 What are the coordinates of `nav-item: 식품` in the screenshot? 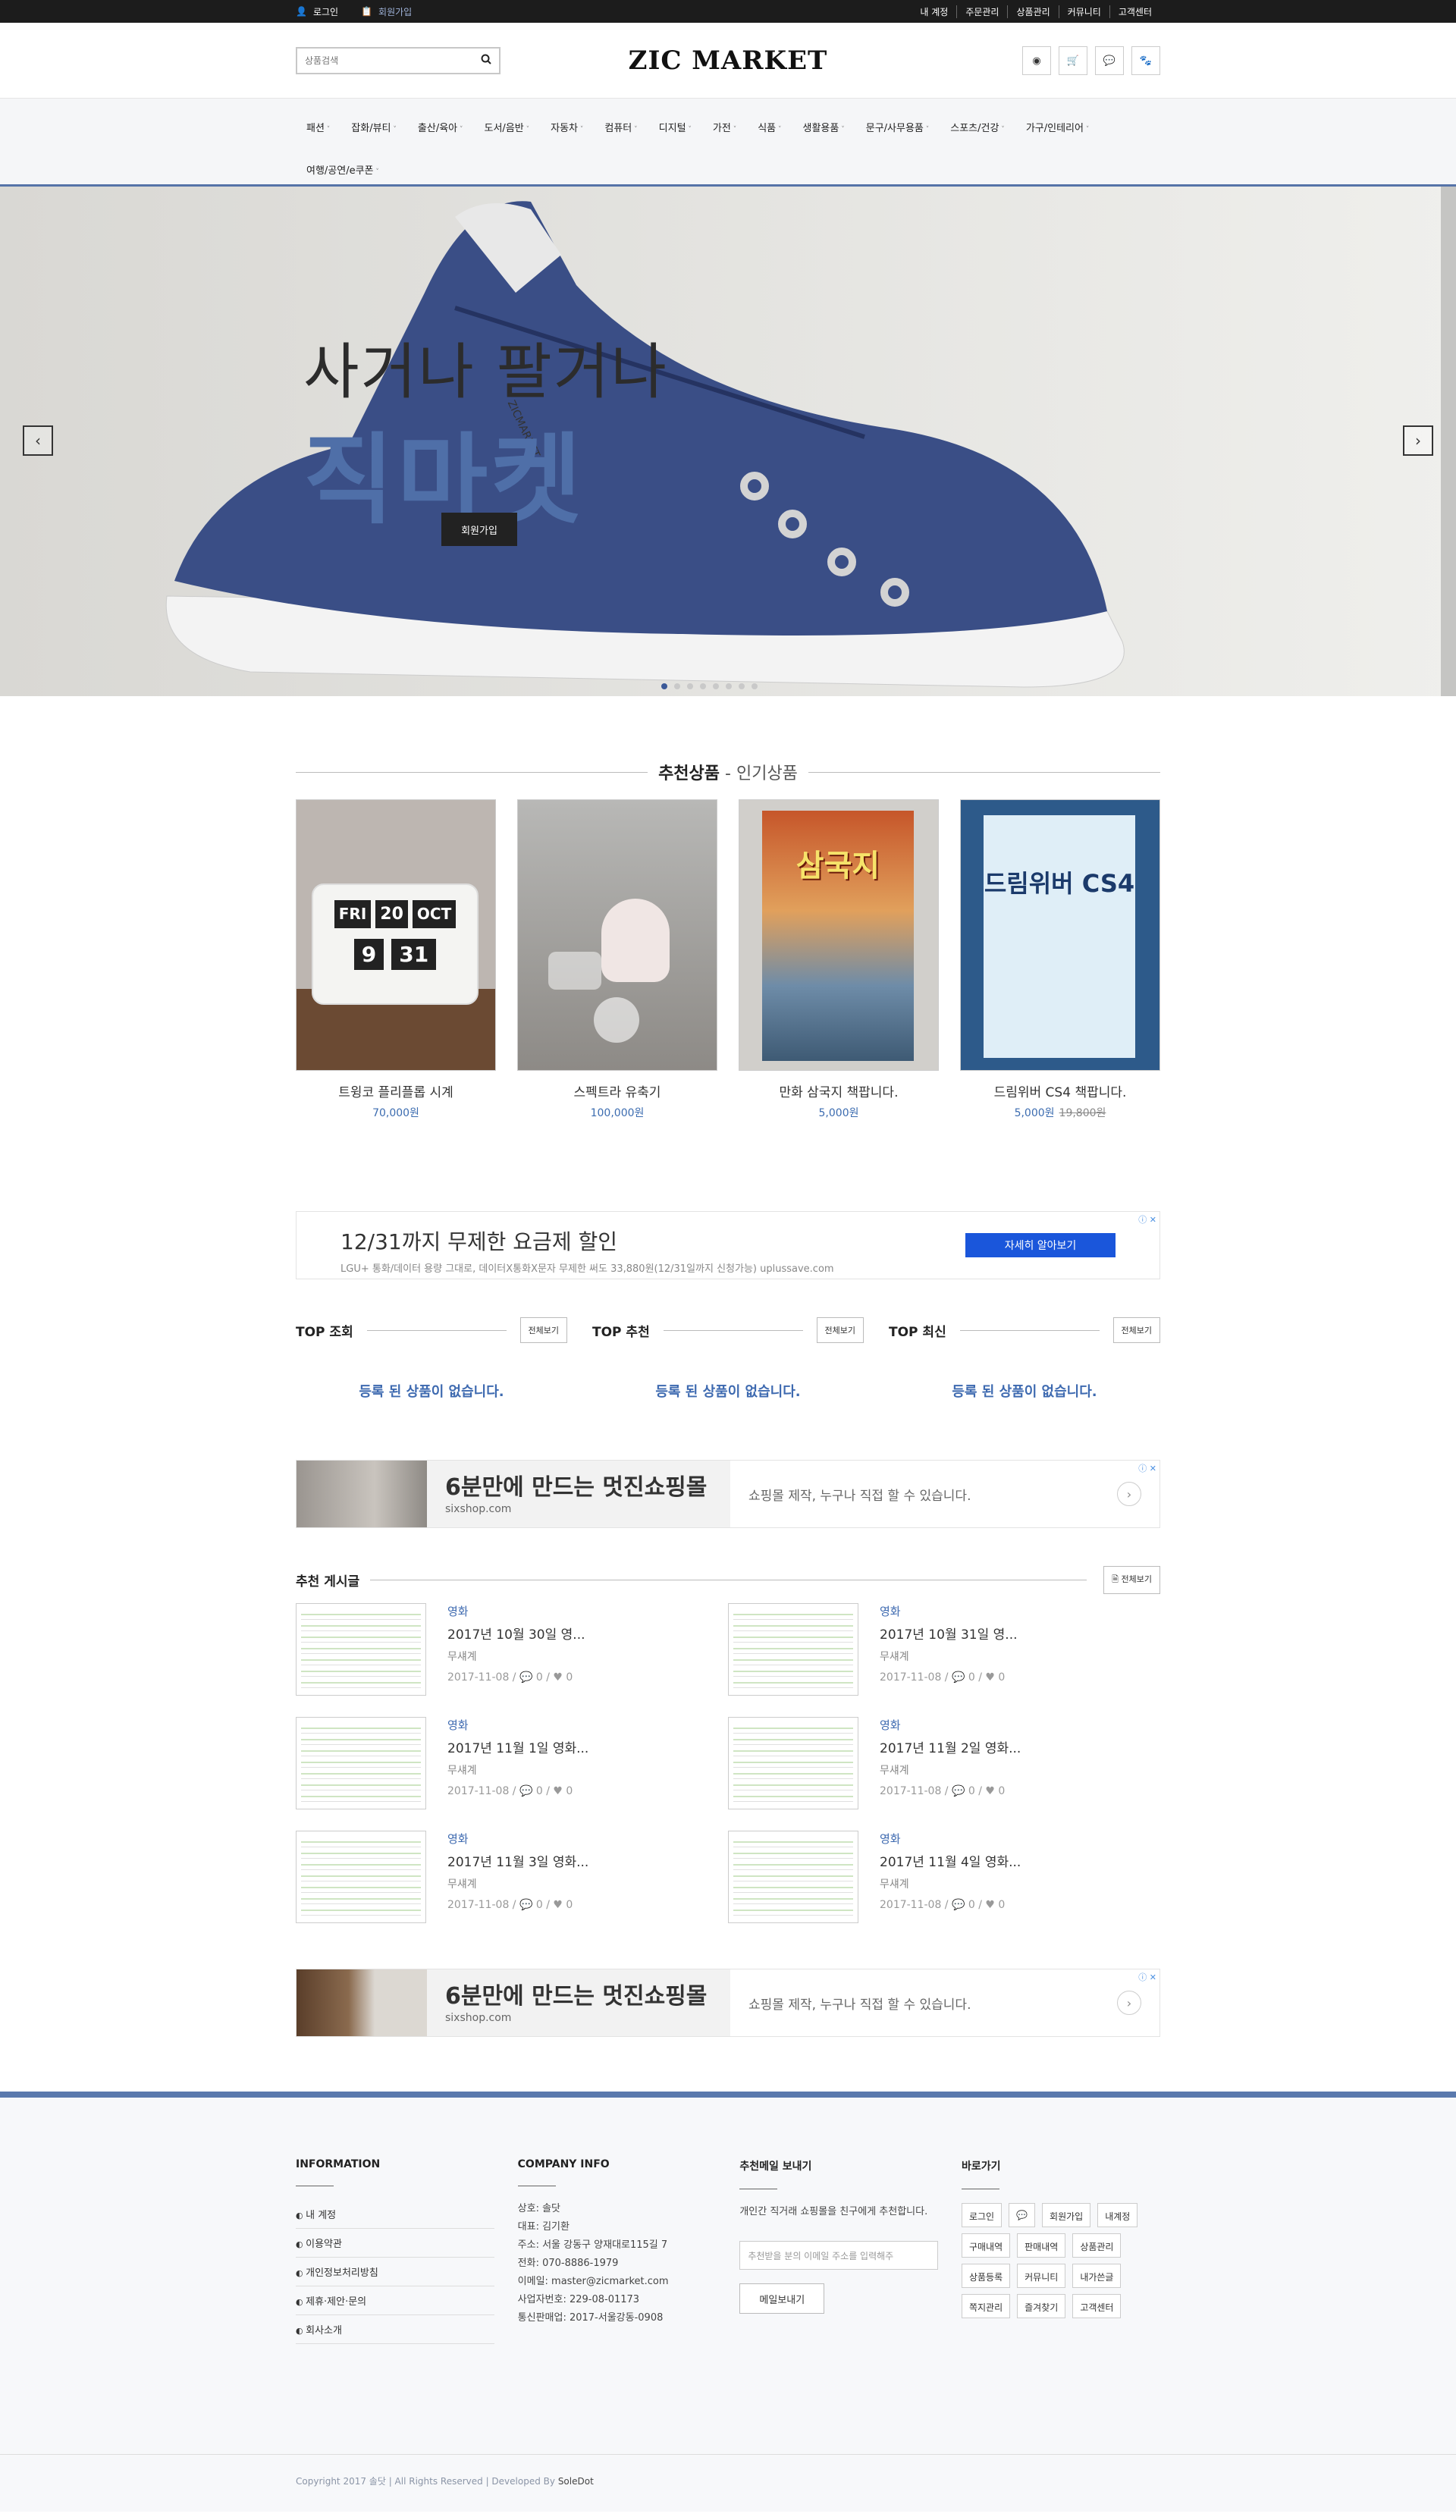 It's located at (769, 129).